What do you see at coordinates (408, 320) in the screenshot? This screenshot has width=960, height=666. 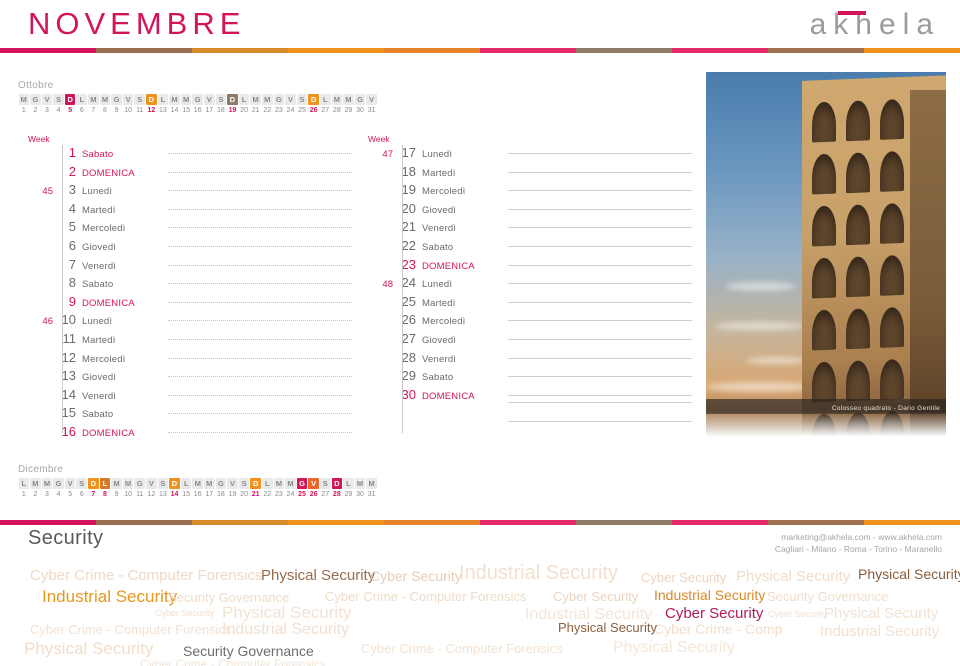 I see `day-number: 26` at bounding box center [408, 320].